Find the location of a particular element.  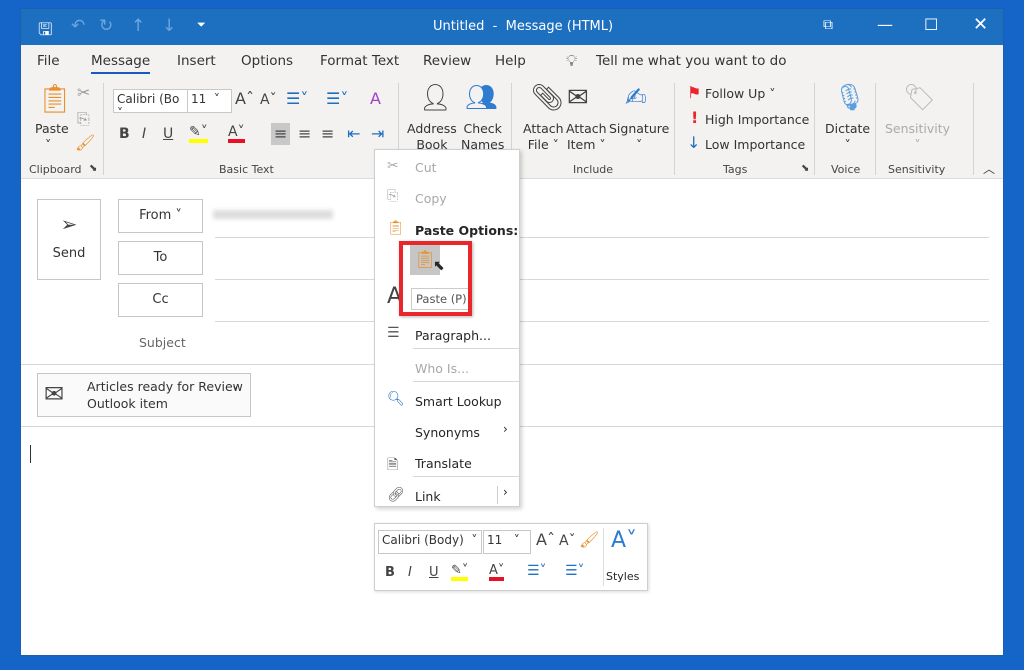

menu-item-smart-lookup: Smart Lookup is located at coordinates (458, 401).